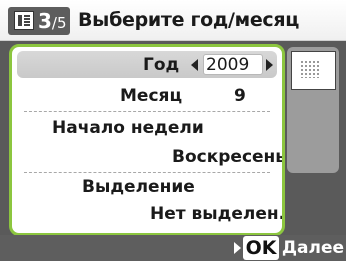 This screenshot has width=346, height=261. I want to click on step-total: /5, so click(59, 23).